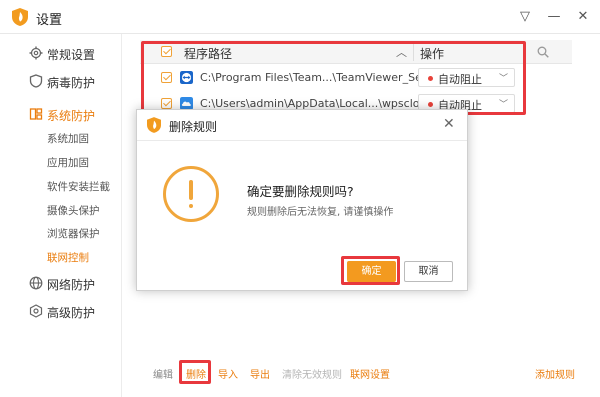 The height and width of the screenshot is (397, 600). Describe the element at coordinates (36, 81) in the screenshot. I see `shield-icon` at that location.